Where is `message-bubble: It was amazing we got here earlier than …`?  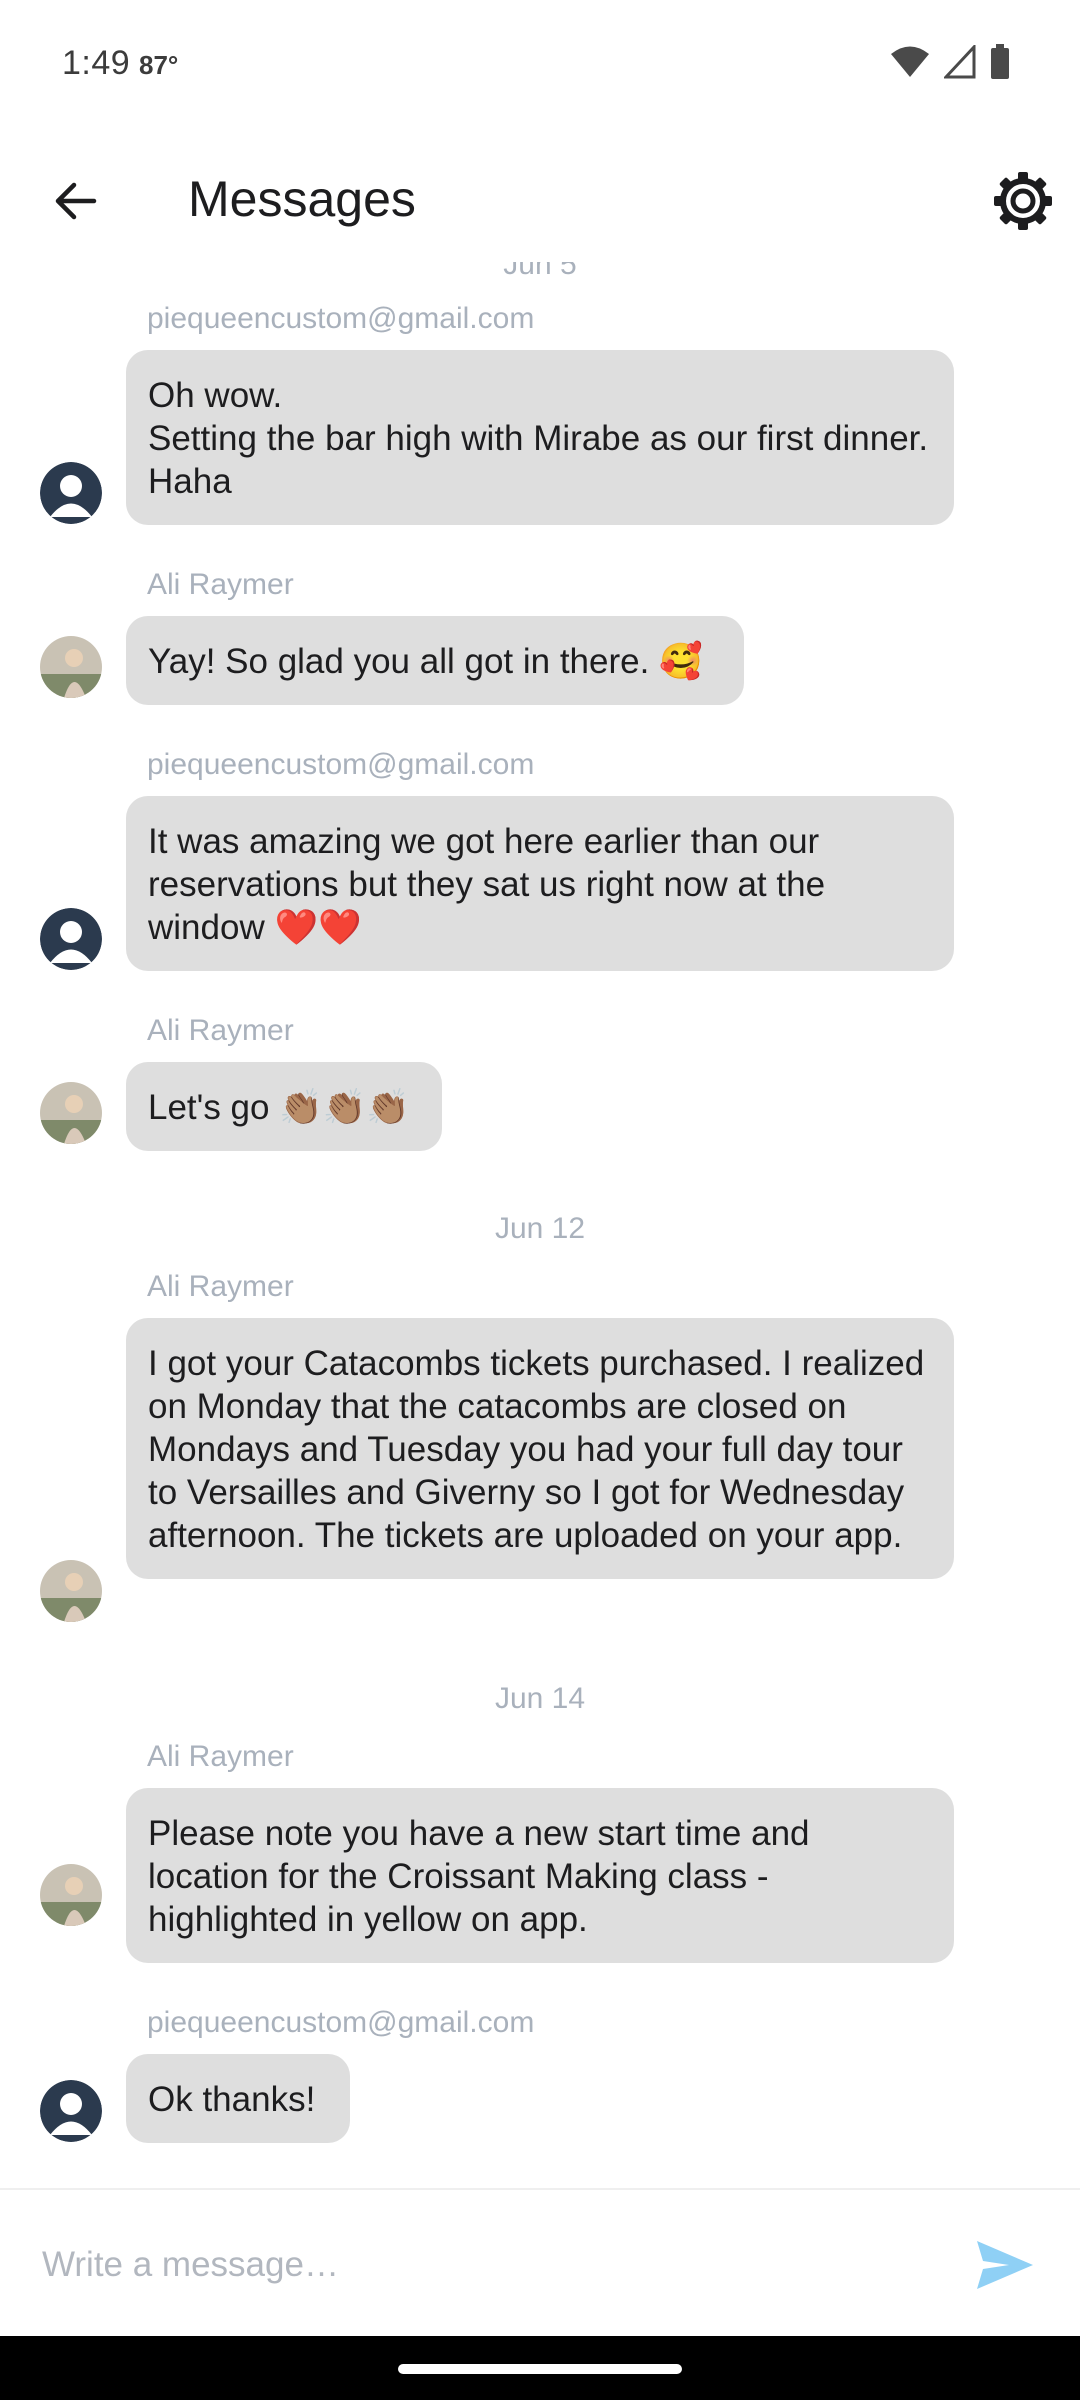 message-bubble: It was amazing we got here earlier than … is located at coordinates (540, 883).